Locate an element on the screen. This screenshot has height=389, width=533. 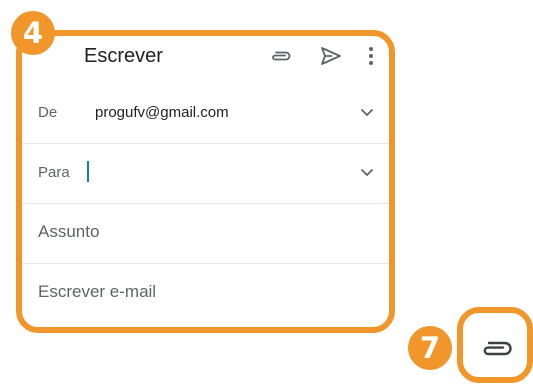
body-placeholder: Escrever e-mail is located at coordinates (97, 291).